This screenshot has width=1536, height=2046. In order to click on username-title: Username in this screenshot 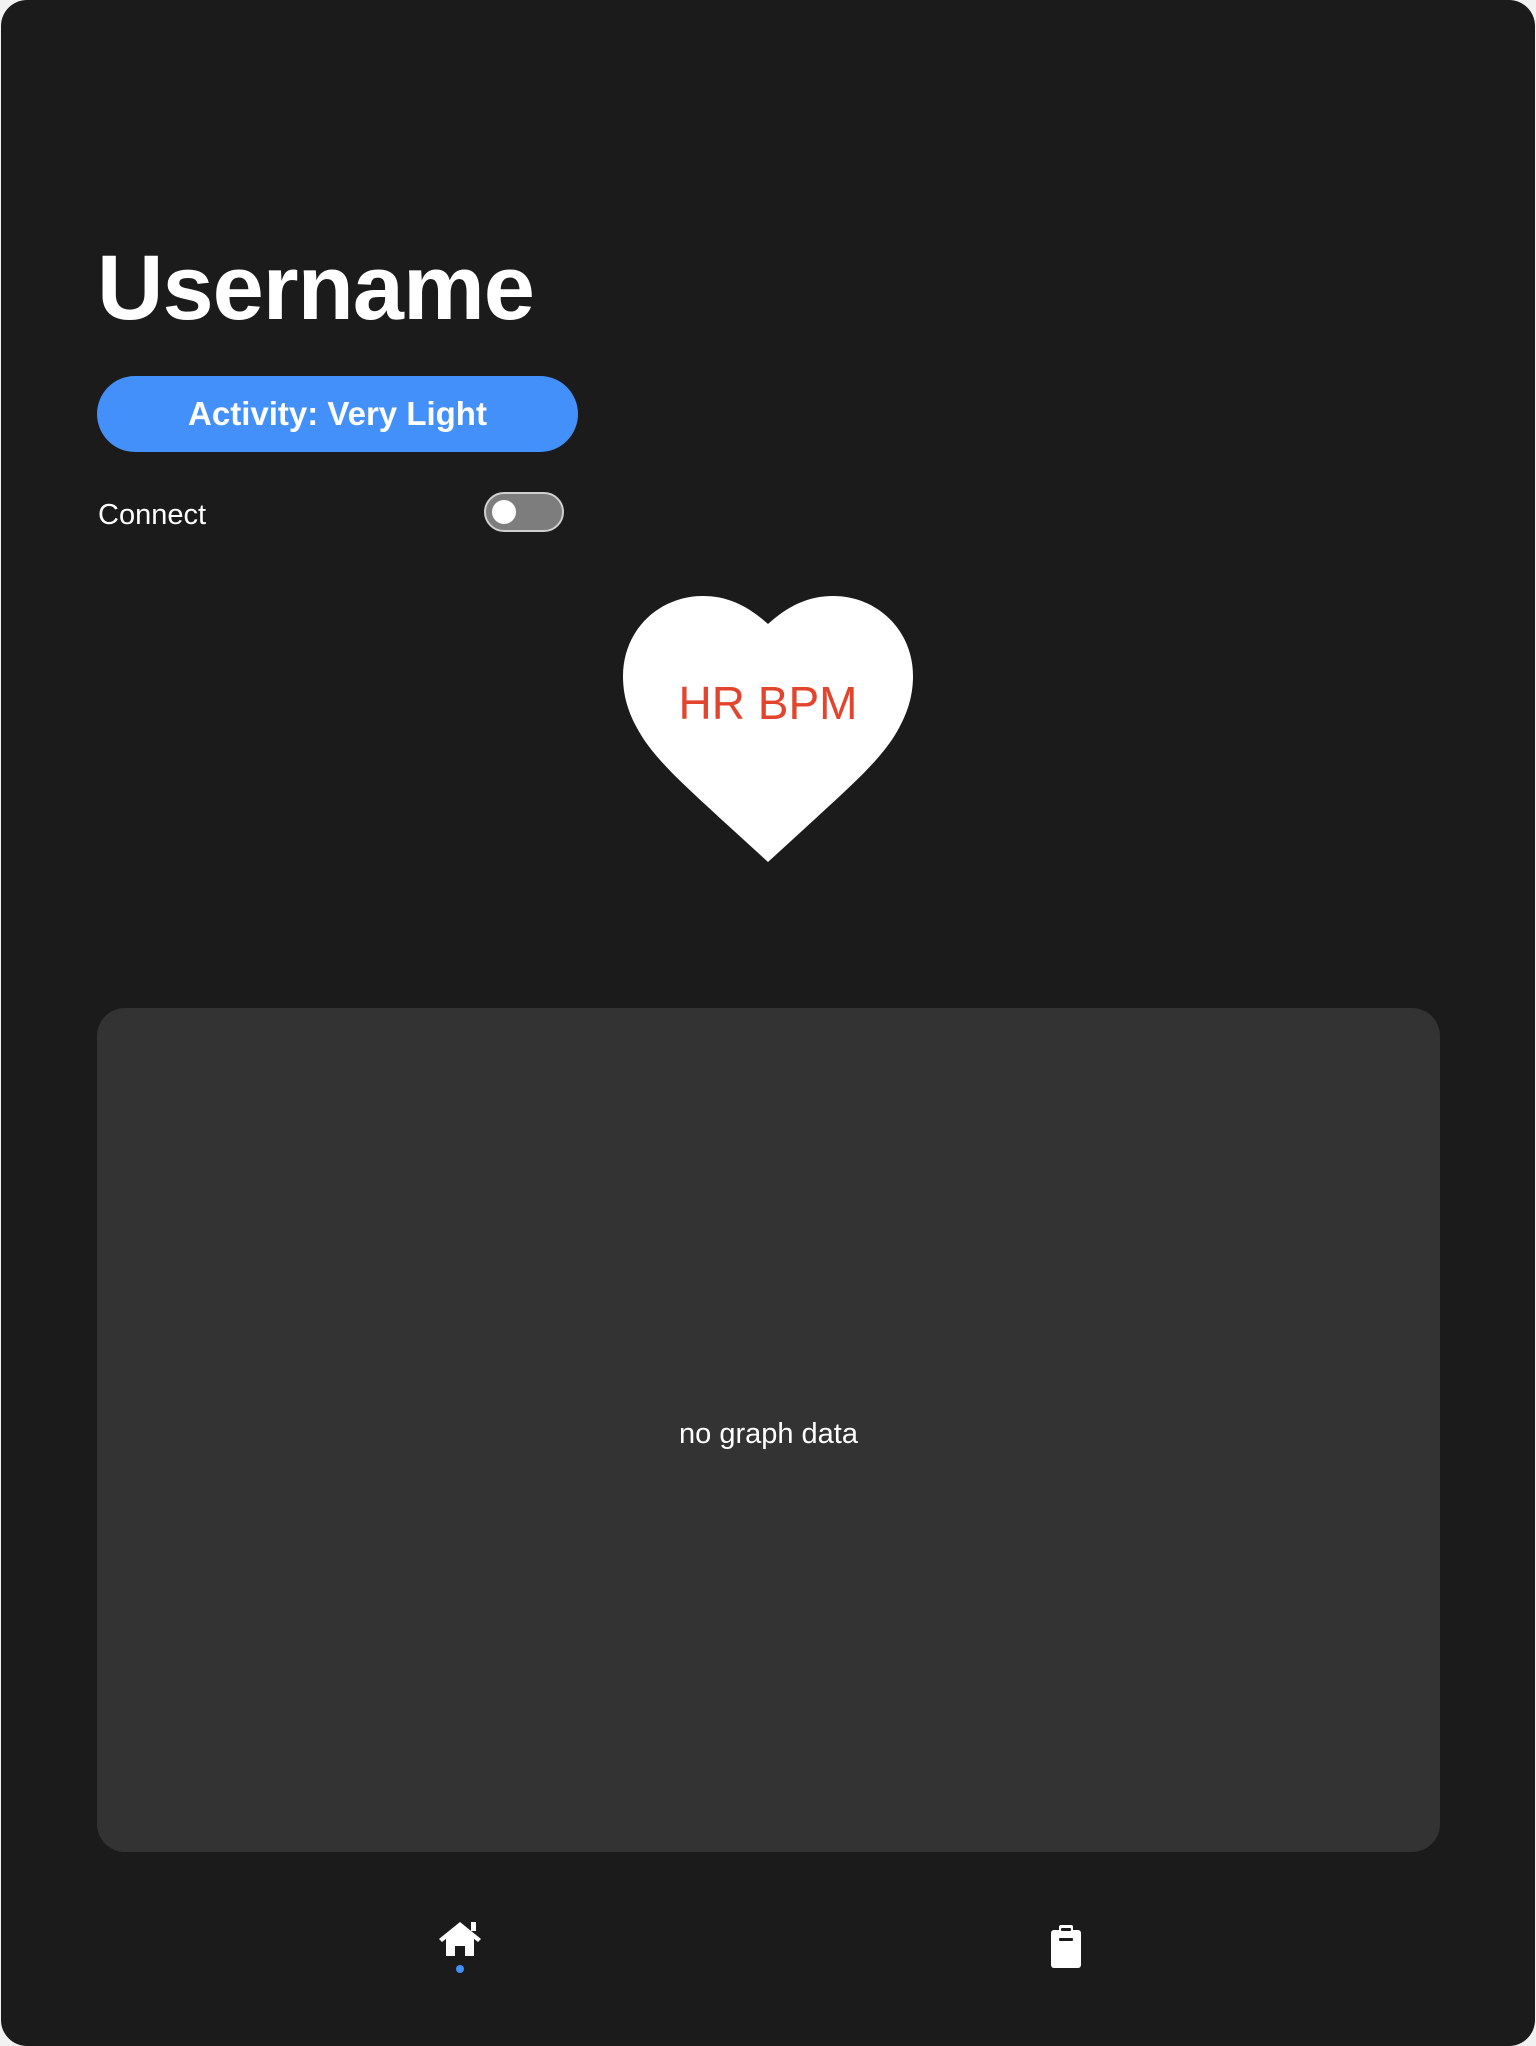, I will do `click(316, 288)`.